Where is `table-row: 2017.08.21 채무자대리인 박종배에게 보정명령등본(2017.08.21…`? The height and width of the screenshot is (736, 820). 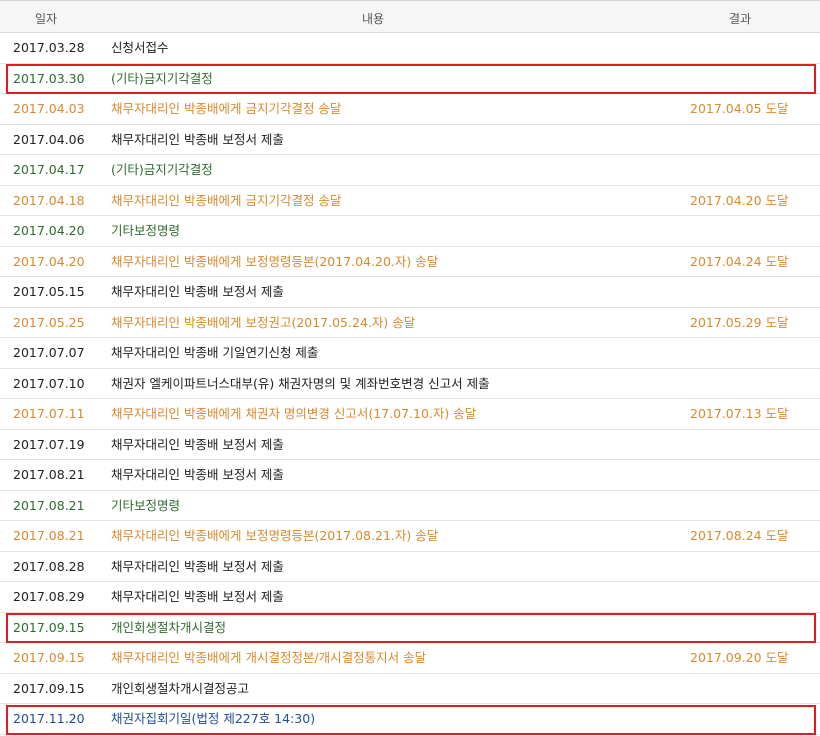 table-row: 2017.08.21 채무자대리인 박종배에게 보정명령등본(2017.08.21… is located at coordinates (410, 536).